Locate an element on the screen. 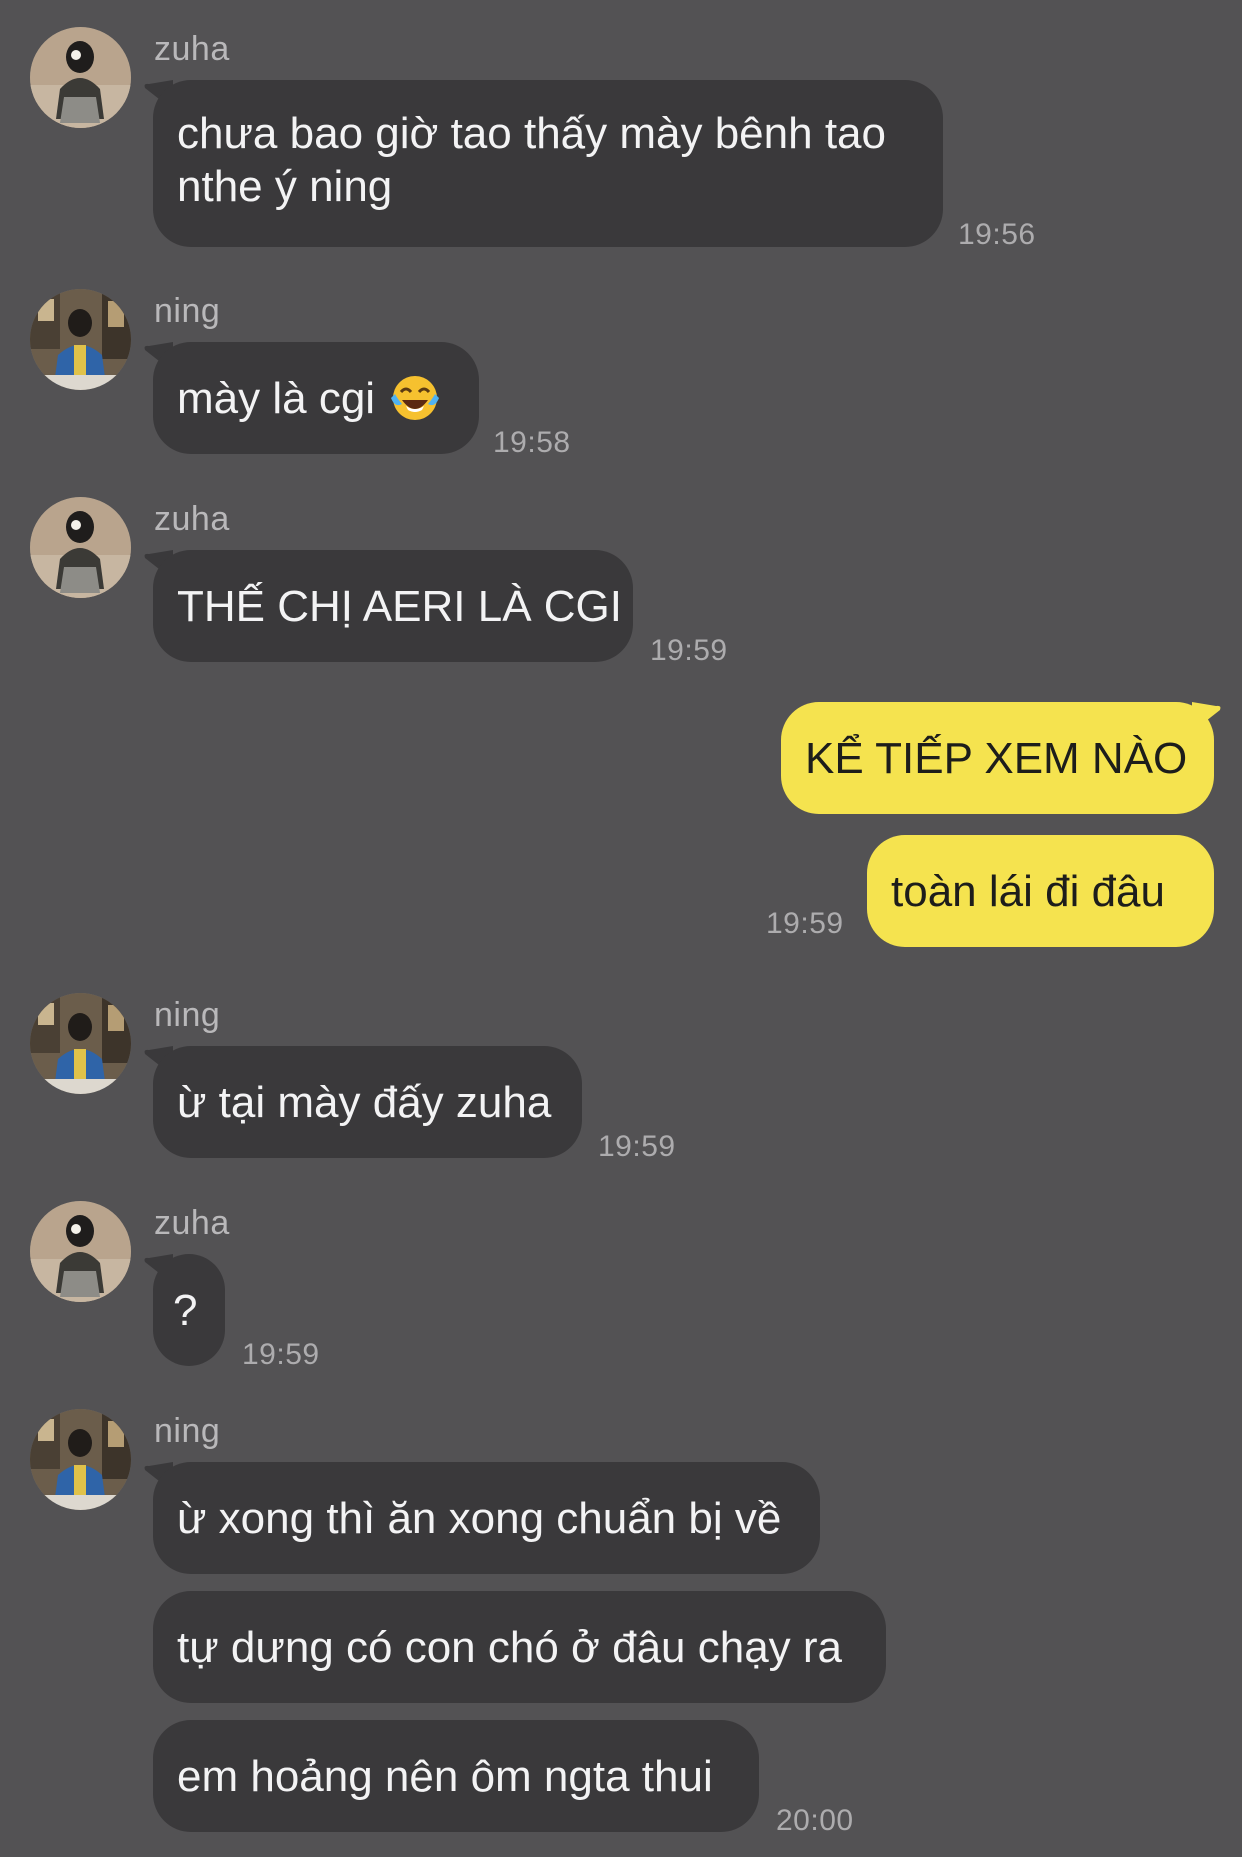  message-text: ừ xong thì ăn xong chuẩn bị về is located at coordinates (479, 1518).